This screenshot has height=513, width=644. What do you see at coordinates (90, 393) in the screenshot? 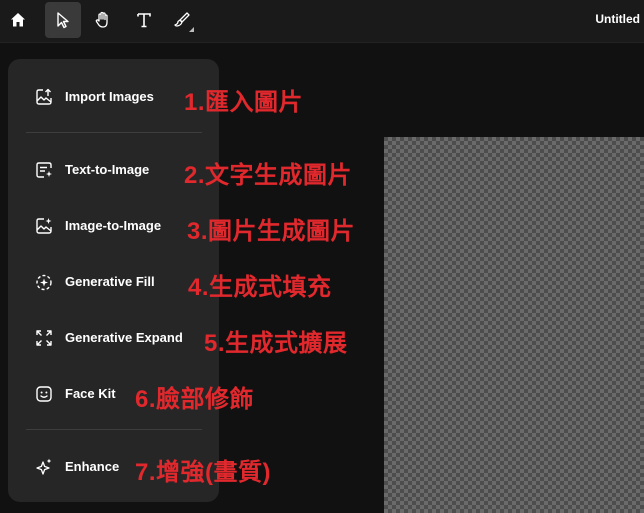
I see `menu-item-label: Face Kit` at bounding box center [90, 393].